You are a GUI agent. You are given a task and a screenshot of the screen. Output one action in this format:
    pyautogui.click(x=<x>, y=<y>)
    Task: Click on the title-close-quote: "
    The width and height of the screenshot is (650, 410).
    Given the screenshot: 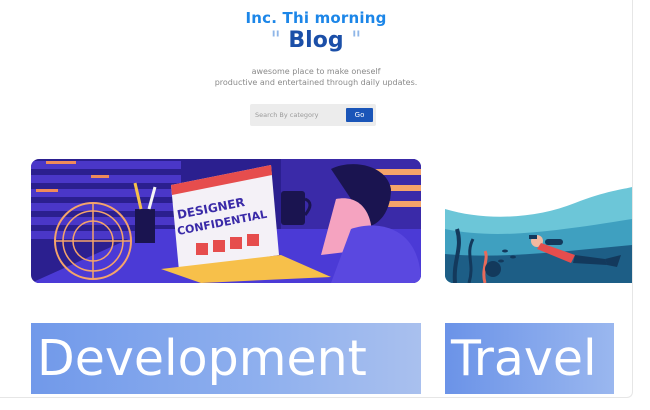 What is the action you would take?
    pyautogui.click(x=356, y=40)
    